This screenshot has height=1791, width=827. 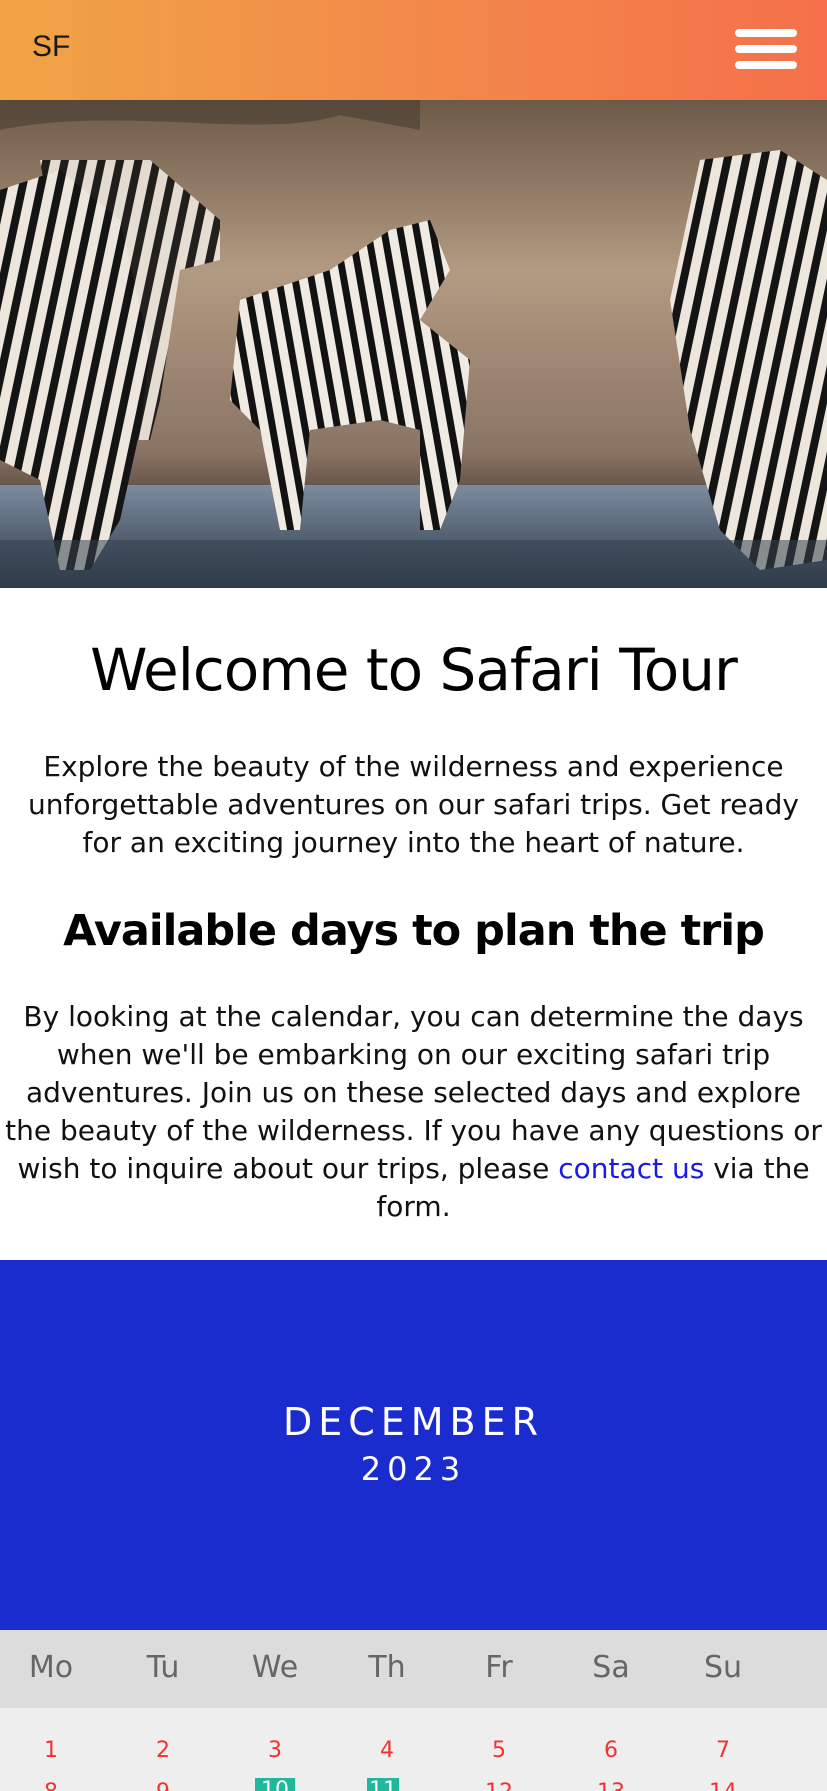 What do you see at coordinates (631, 1168) in the screenshot?
I see `contact-us-link: contact us` at bounding box center [631, 1168].